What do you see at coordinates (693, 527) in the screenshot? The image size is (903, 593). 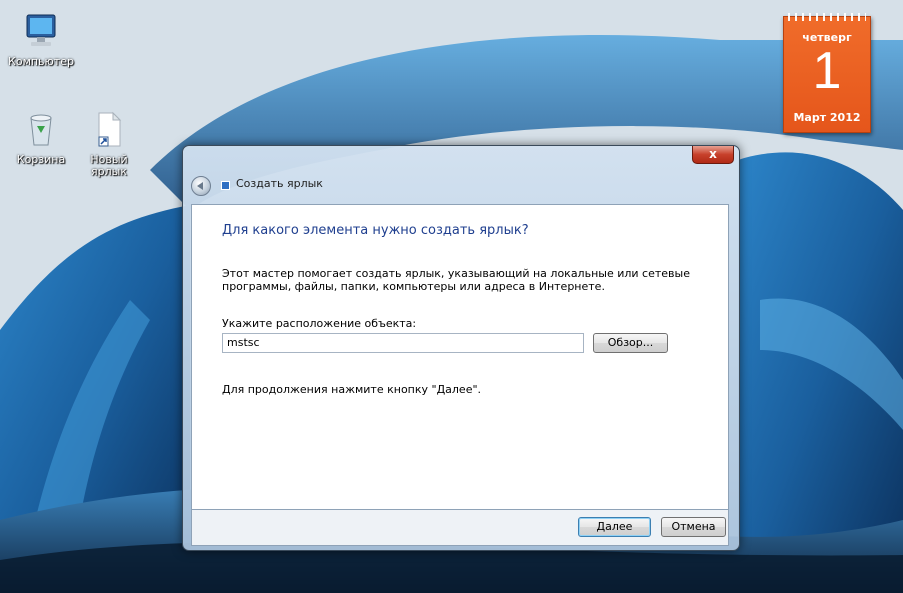 I see `cancel-button: Отмена` at bounding box center [693, 527].